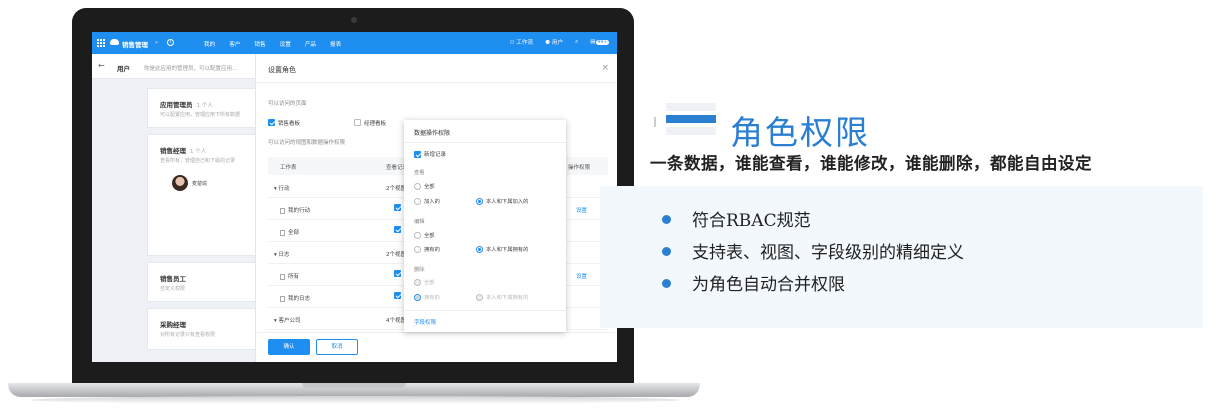  I want to click on top-right-nav: ⚇ 工作流 ⚉ 用户 ⌕ ▤ 99+, so click(559, 42).